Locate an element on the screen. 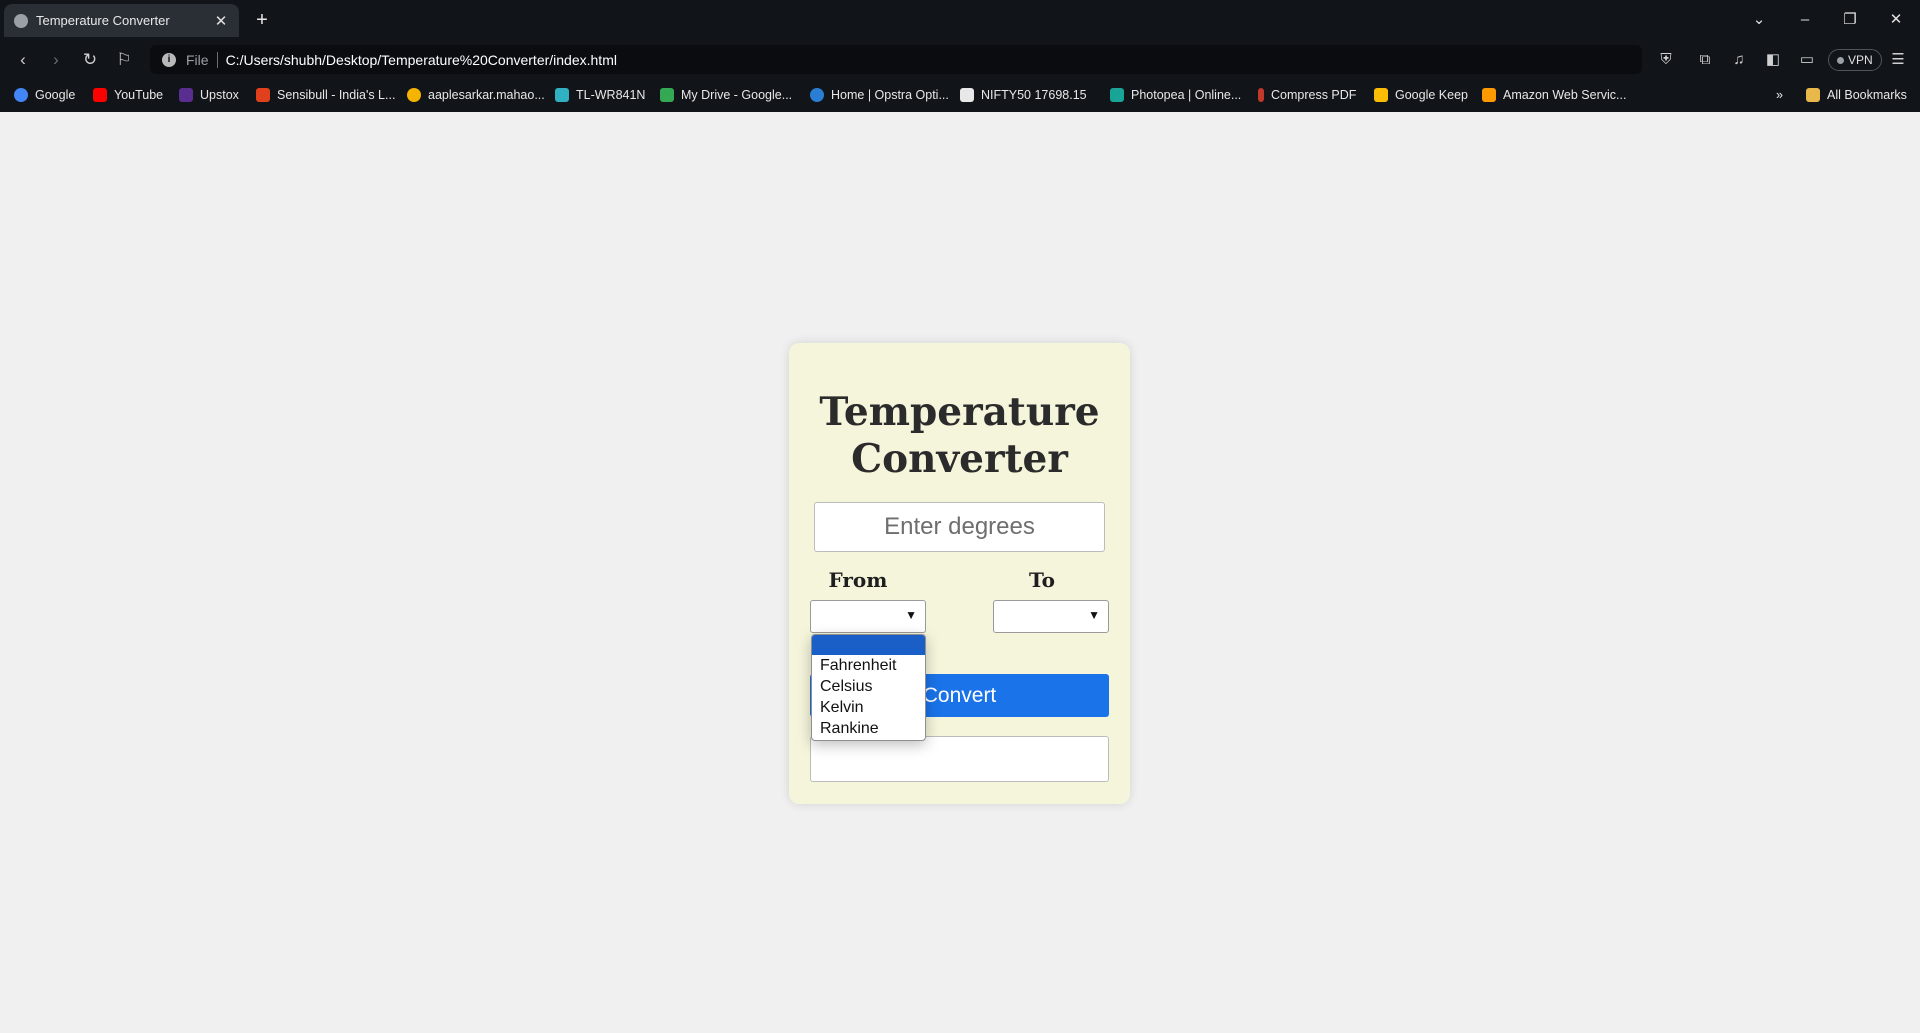  from-dropdown-list: Fahrenheit Celsius Kelvin Rankine is located at coordinates (868, 687).